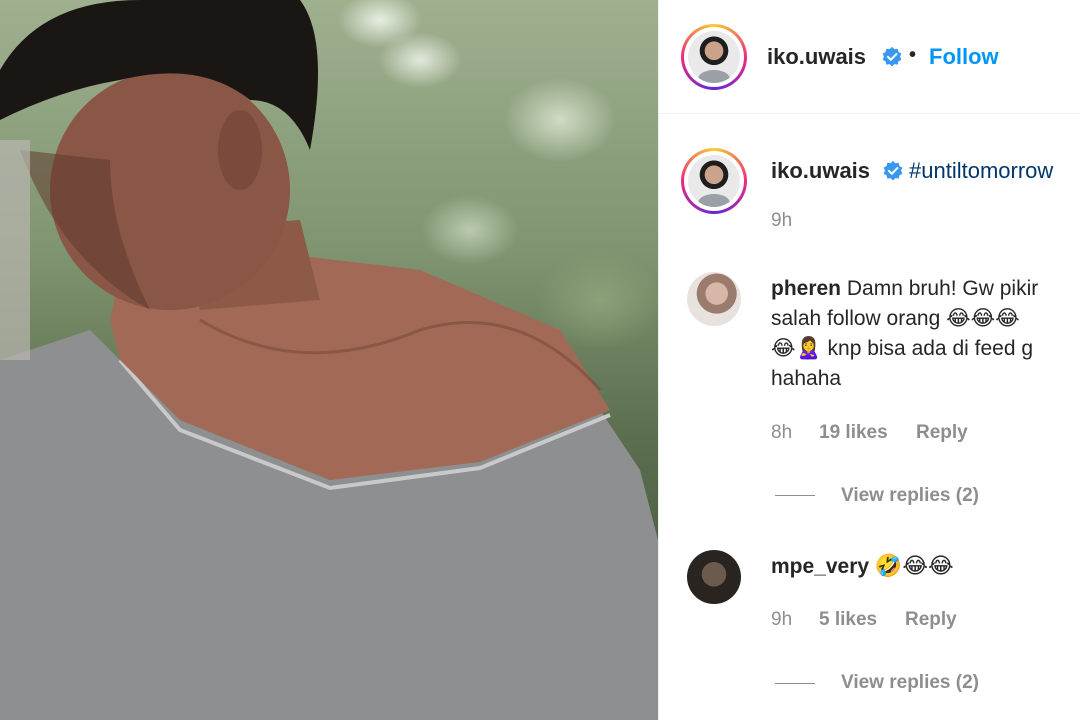 This screenshot has height=720, width=1080. What do you see at coordinates (964, 57) in the screenshot?
I see `follow-button: Follow` at bounding box center [964, 57].